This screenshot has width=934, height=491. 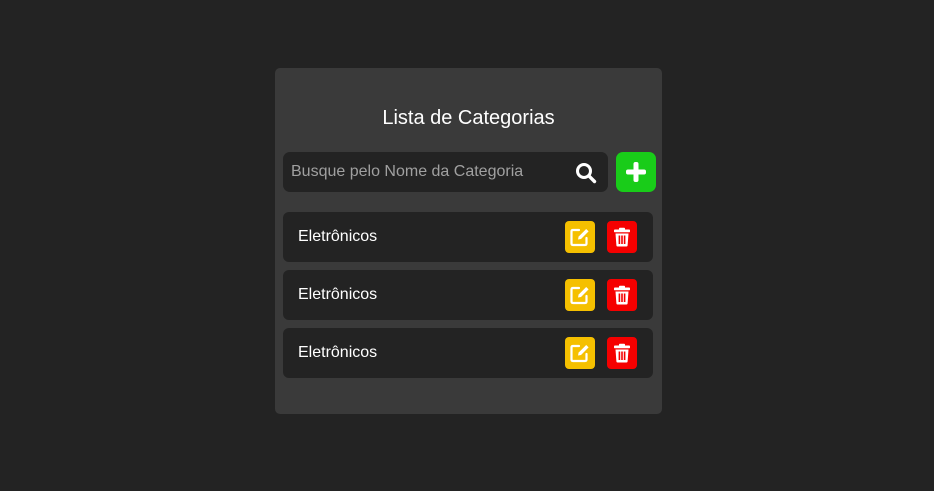 I want to click on search-input, so click(x=423, y=172).